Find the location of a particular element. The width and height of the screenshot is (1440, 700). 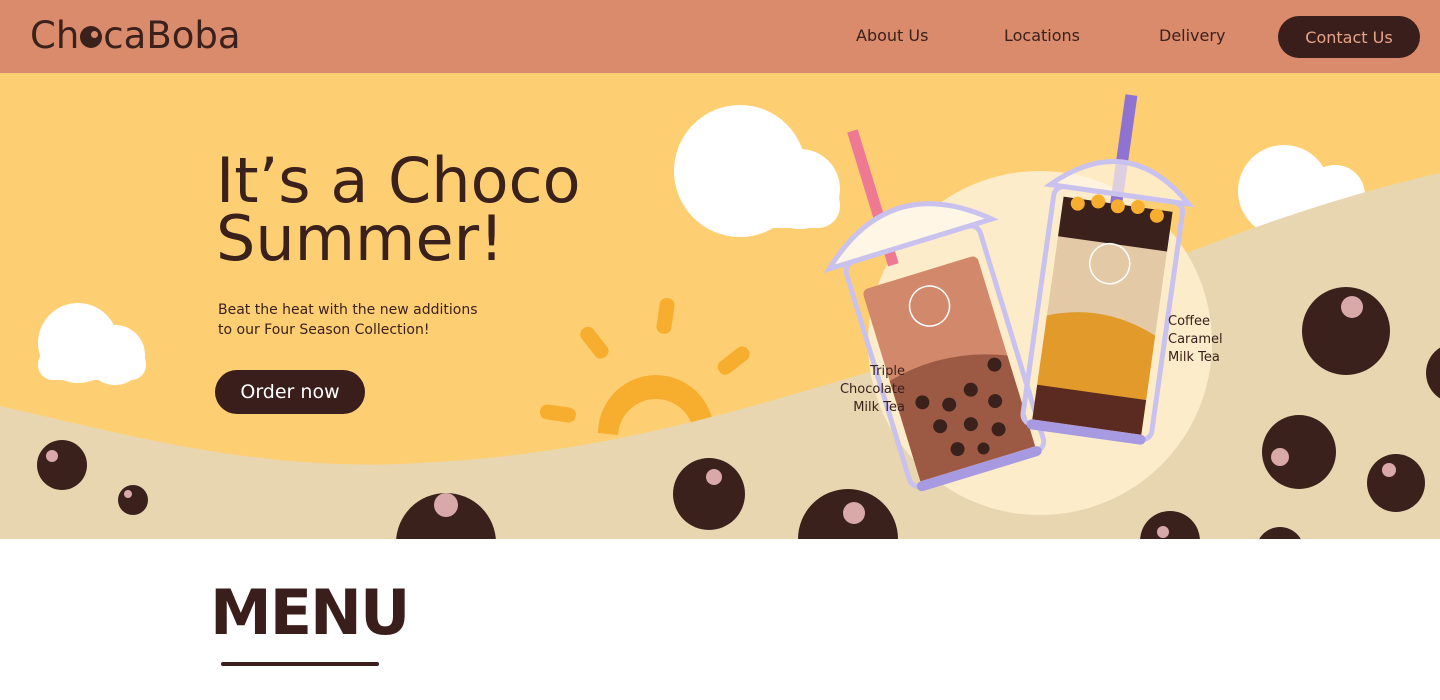

brand-logo: Ch caBoba is located at coordinates (135, 35).